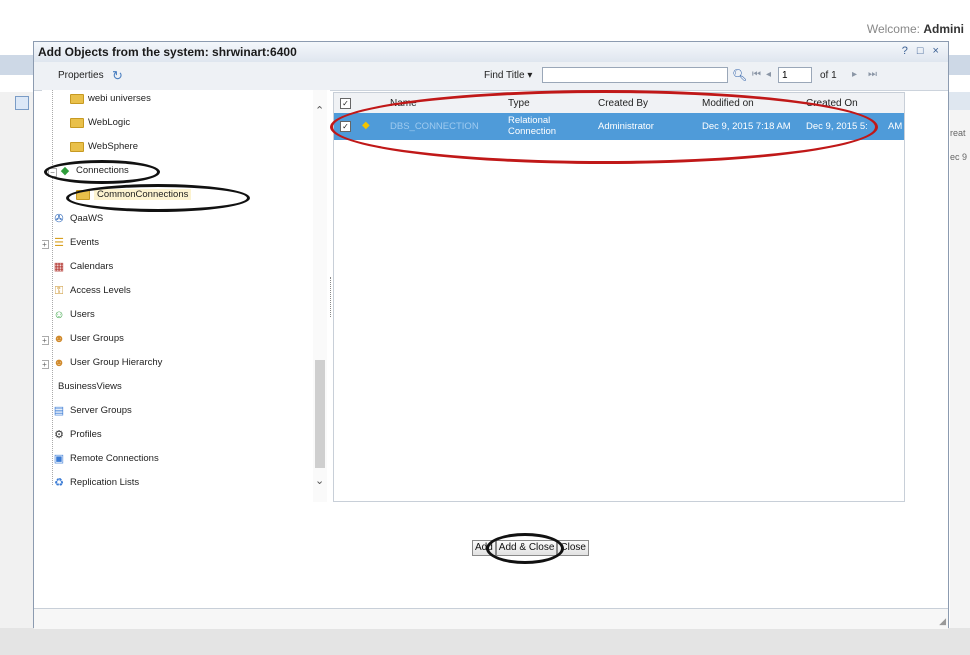 Image resolution: width=970 pixels, height=655 pixels. I want to click on user-icon: ☺, so click(59, 315).